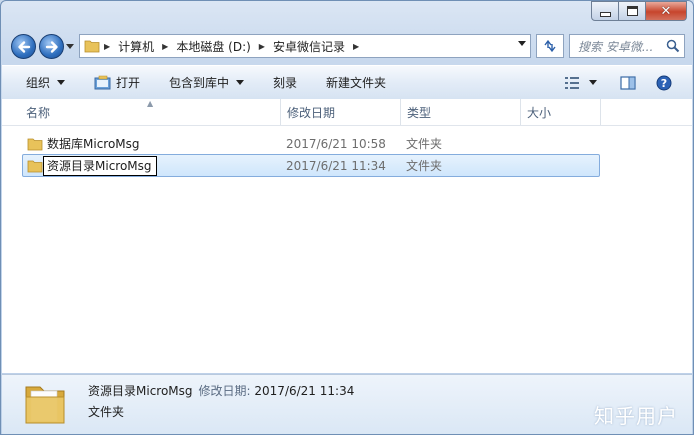  What do you see at coordinates (419, 112) in the screenshot?
I see `column-header-type: 类型` at bounding box center [419, 112].